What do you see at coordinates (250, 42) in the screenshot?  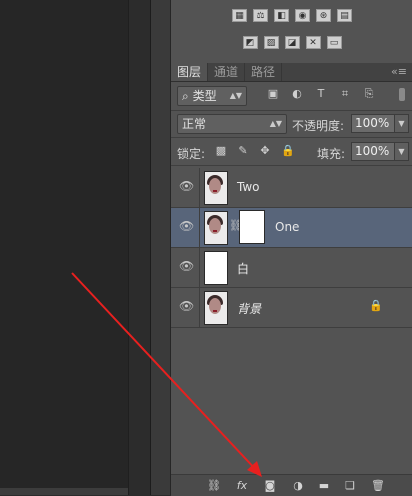 I see `invert-icon: ◩` at bounding box center [250, 42].